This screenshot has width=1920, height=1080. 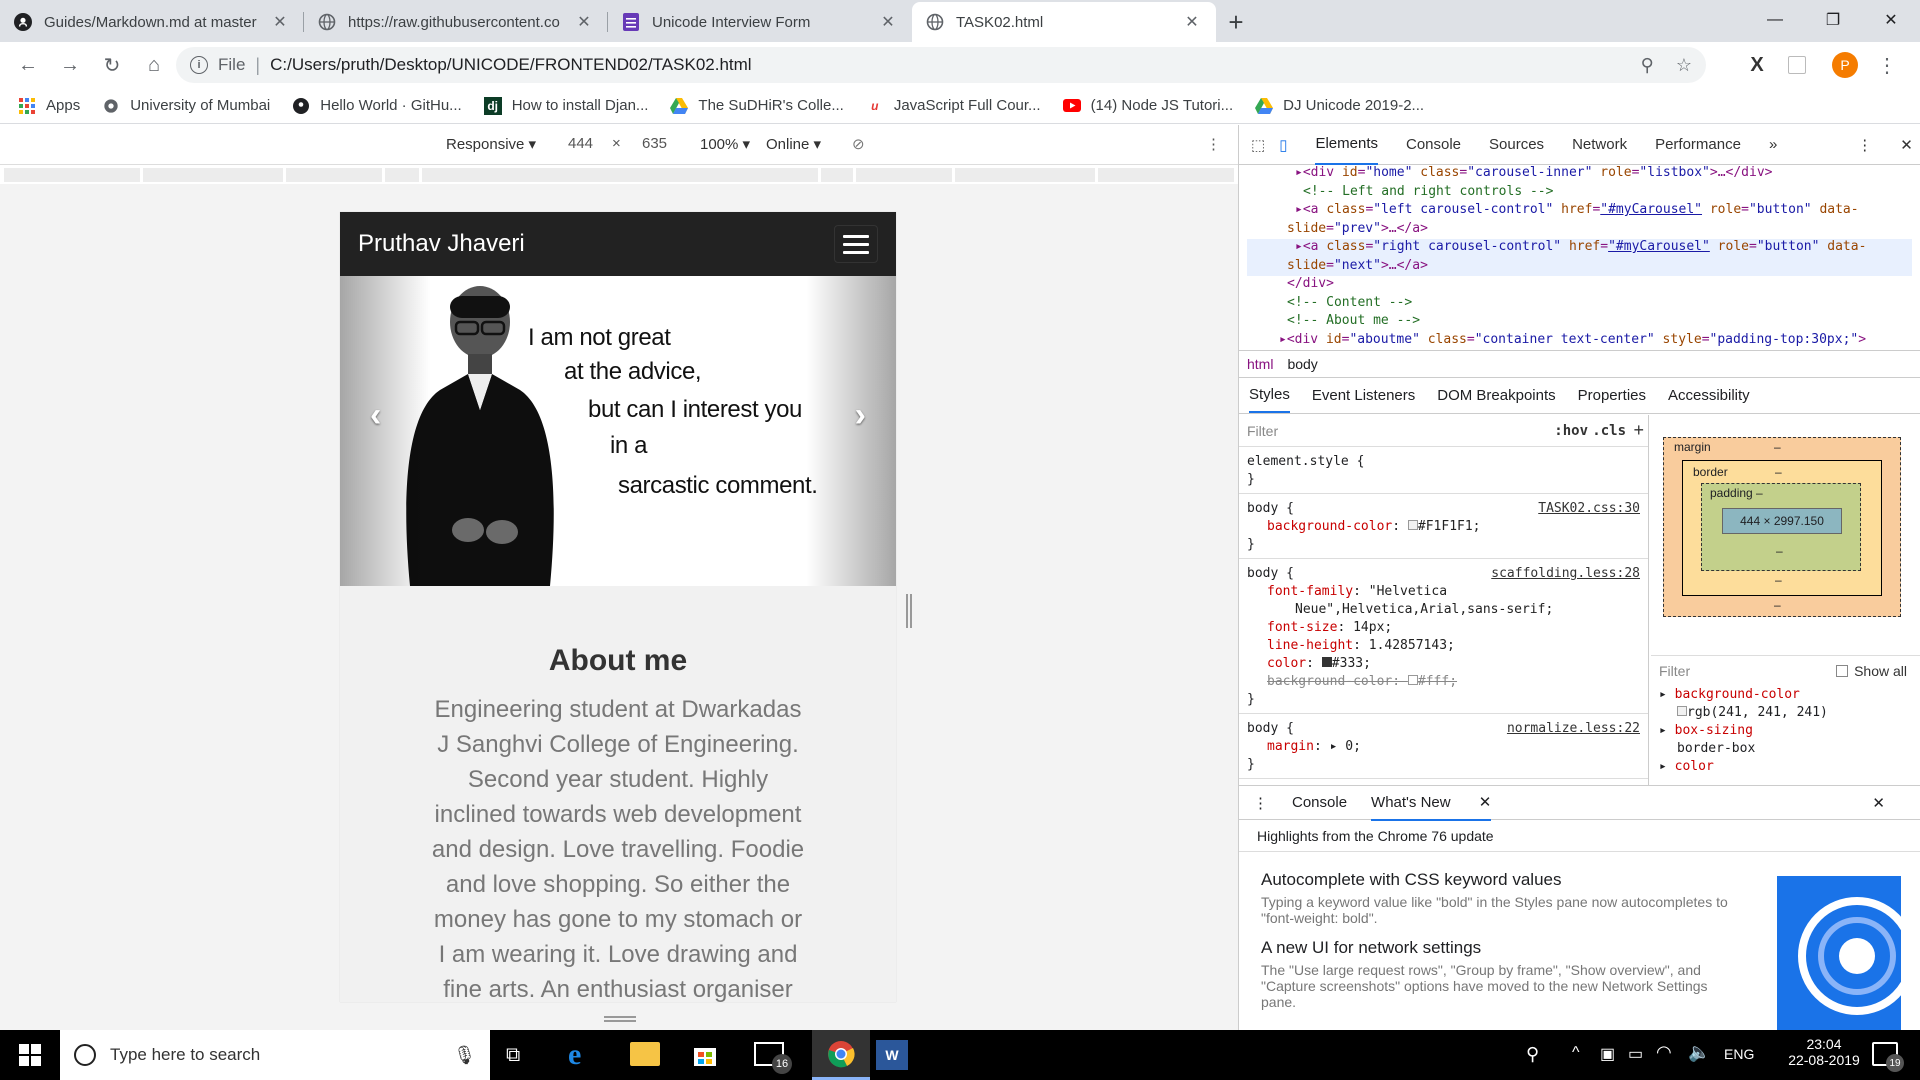 What do you see at coordinates (645, 1054) in the screenshot?
I see `file-explorer-icon` at bounding box center [645, 1054].